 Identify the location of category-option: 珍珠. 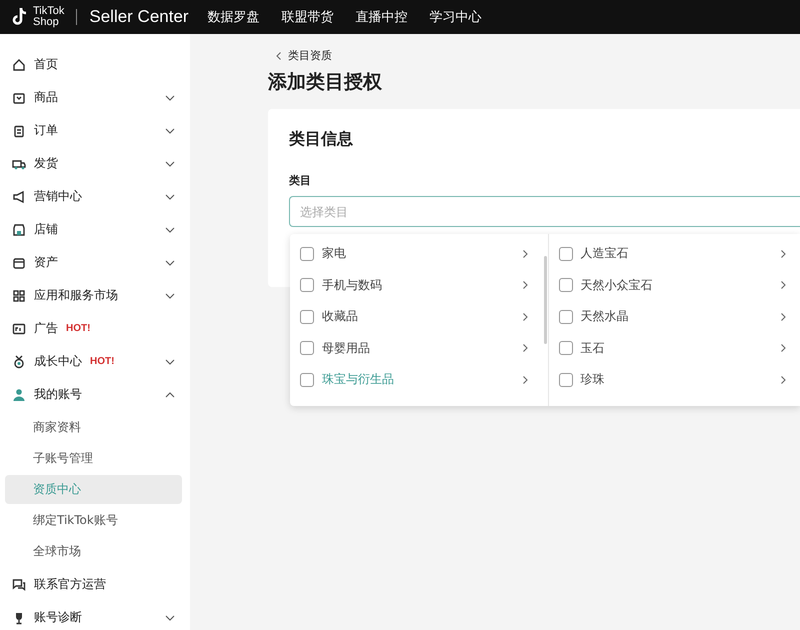
(674, 380).